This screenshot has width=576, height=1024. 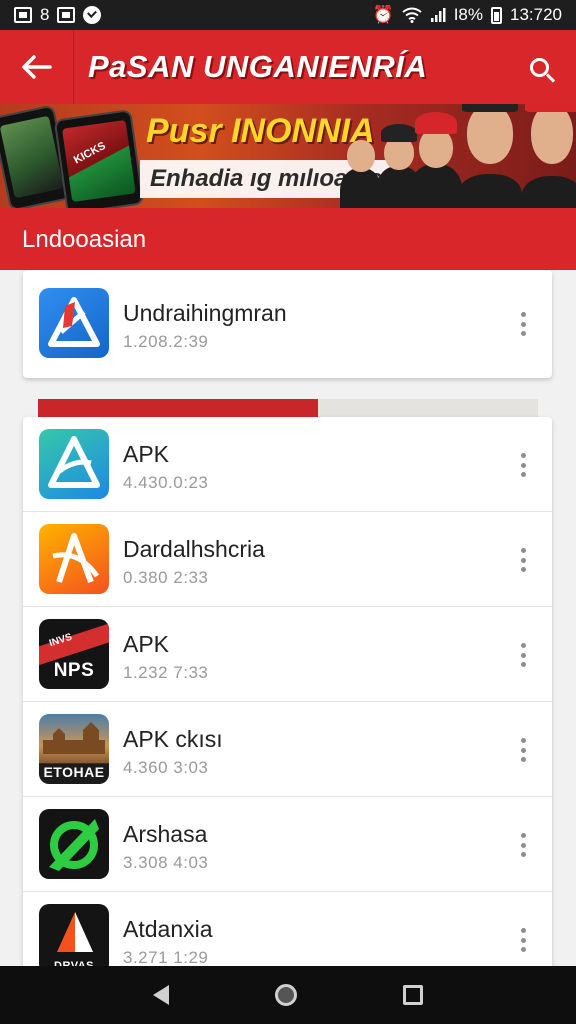 I want to click on alarm-icon: ⏰, so click(x=383, y=14).